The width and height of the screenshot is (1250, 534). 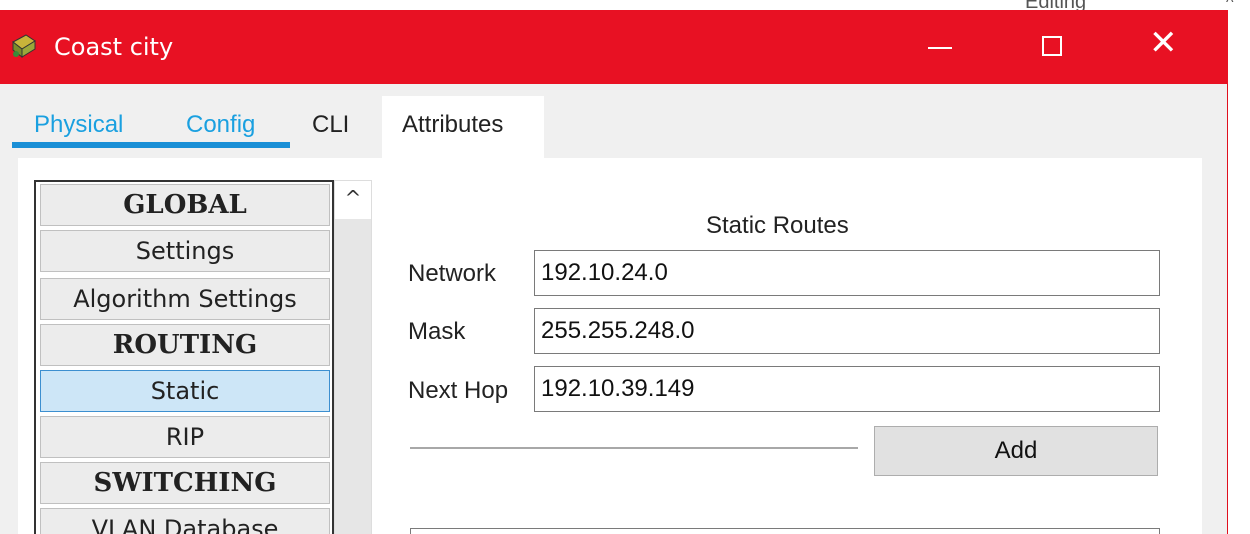 What do you see at coordinates (353, 198) in the screenshot?
I see `scroll-up-arrow-icon: ^` at bounding box center [353, 198].